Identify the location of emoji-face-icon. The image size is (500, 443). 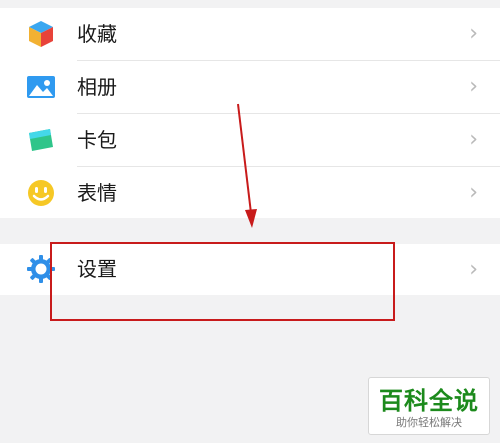
(41, 193).